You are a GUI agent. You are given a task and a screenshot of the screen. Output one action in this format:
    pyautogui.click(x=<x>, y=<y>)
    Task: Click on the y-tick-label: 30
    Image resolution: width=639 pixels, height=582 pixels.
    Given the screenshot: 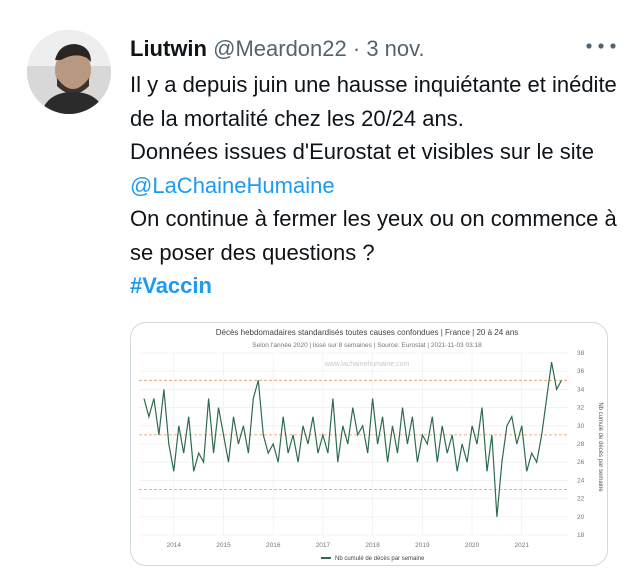 What is the action you would take?
    pyautogui.click(x=581, y=426)
    